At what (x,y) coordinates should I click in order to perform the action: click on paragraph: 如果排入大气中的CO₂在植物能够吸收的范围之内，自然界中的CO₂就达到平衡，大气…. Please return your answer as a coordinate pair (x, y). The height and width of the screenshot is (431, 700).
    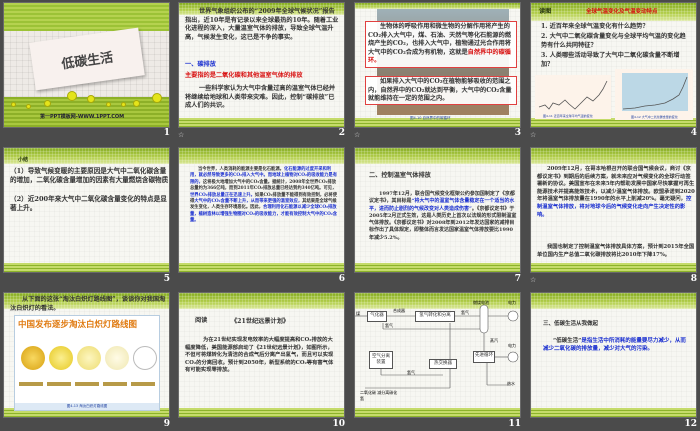
    Looking at the image, I should click on (440, 90).